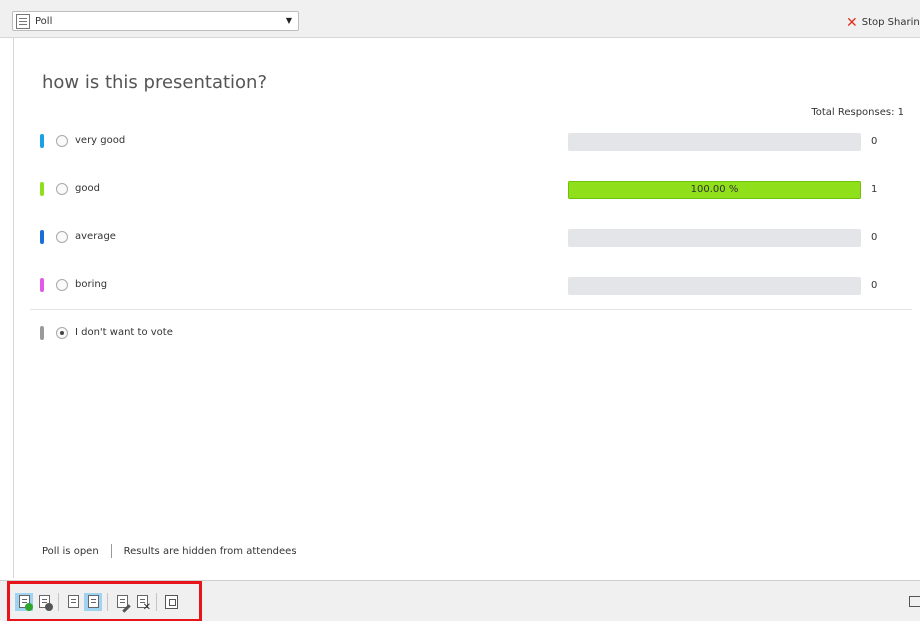 The image size is (920, 621). What do you see at coordinates (480, 334) in the screenshot?
I see `answer-row-abstain: I don't want to vote` at bounding box center [480, 334].